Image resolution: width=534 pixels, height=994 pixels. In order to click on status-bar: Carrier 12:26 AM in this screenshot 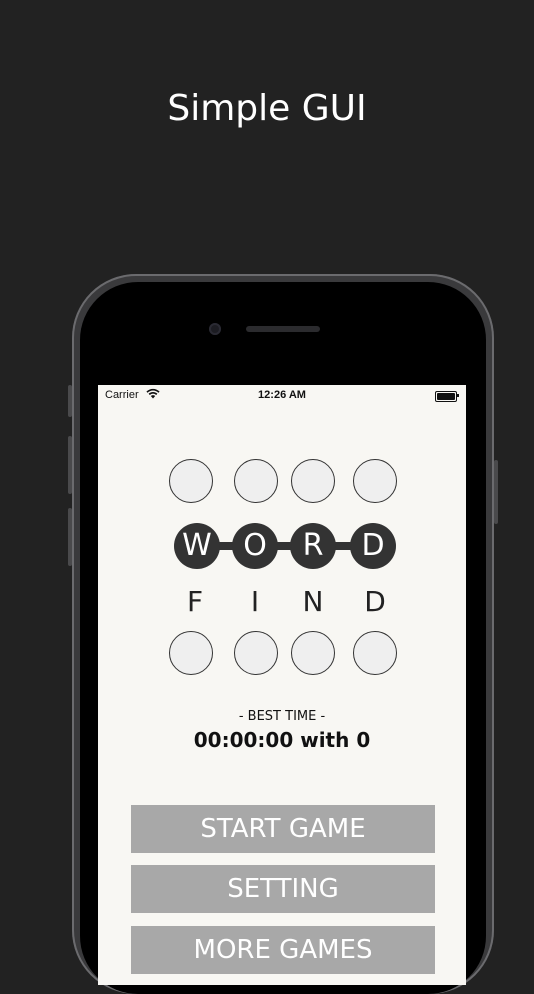, I will do `click(282, 395)`.